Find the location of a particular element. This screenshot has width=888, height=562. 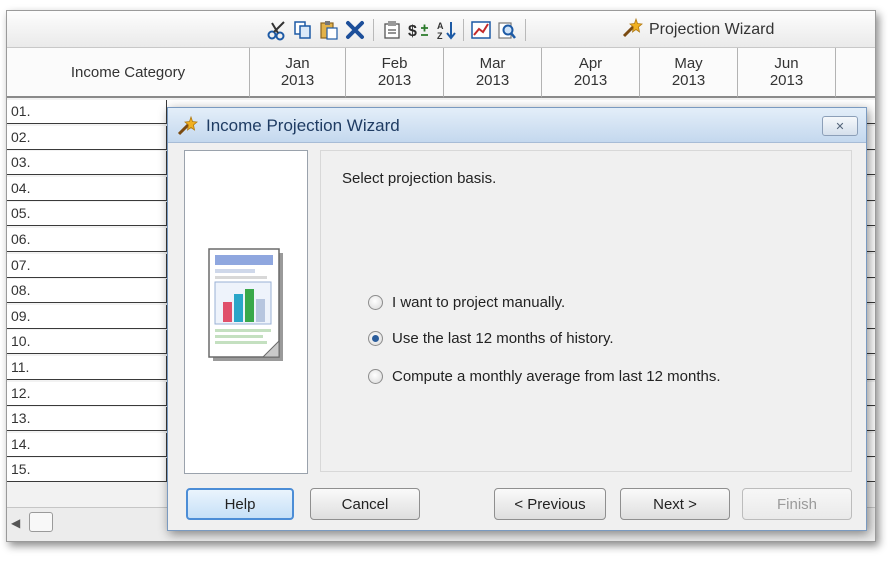

row-number: 08. is located at coordinates (21, 290).